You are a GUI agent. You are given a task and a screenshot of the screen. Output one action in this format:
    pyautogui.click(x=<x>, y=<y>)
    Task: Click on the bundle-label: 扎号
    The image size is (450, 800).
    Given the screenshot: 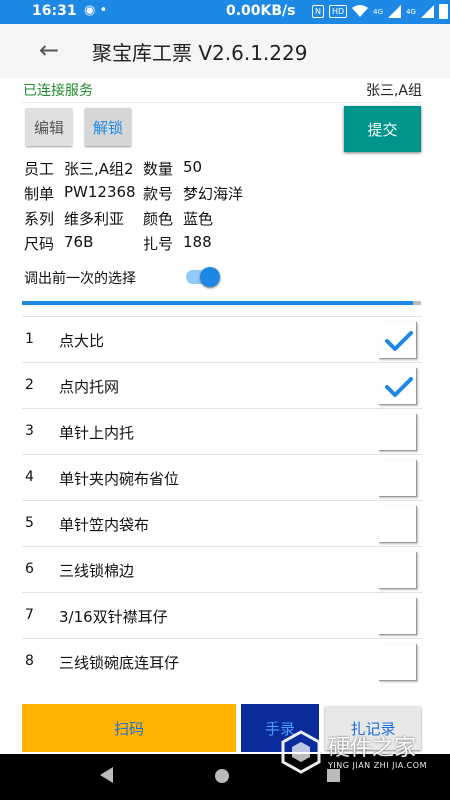 What is the action you would take?
    pyautogui.click(x=158, y=244)
    